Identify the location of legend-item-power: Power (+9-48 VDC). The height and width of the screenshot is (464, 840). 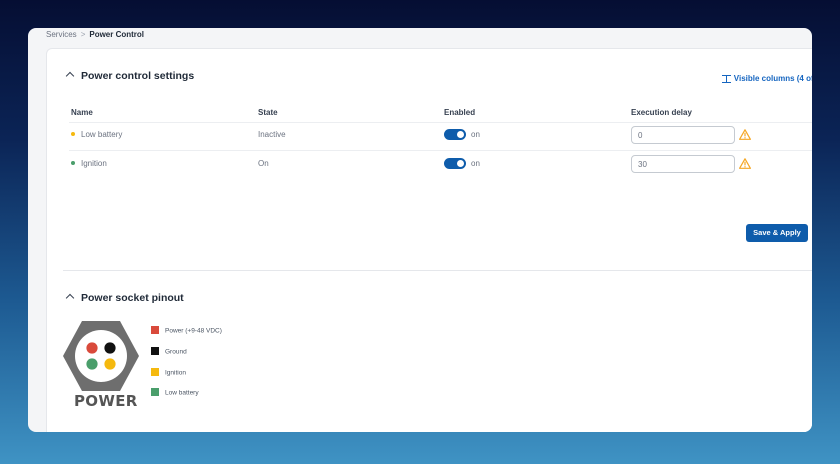
(186, 330).